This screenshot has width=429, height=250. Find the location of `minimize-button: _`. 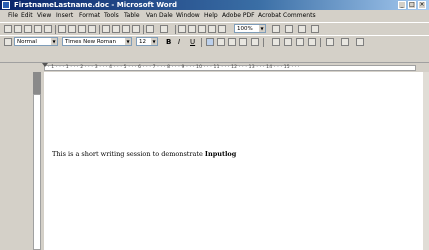

minimize-button: _ is located at coordinates (402, 5).